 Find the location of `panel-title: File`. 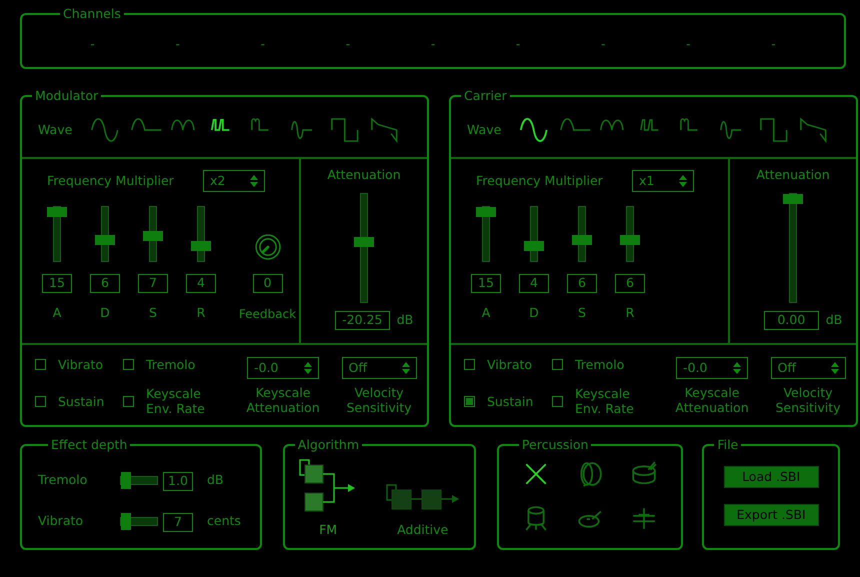

panel-title: File is located at coordinates (728, 445).